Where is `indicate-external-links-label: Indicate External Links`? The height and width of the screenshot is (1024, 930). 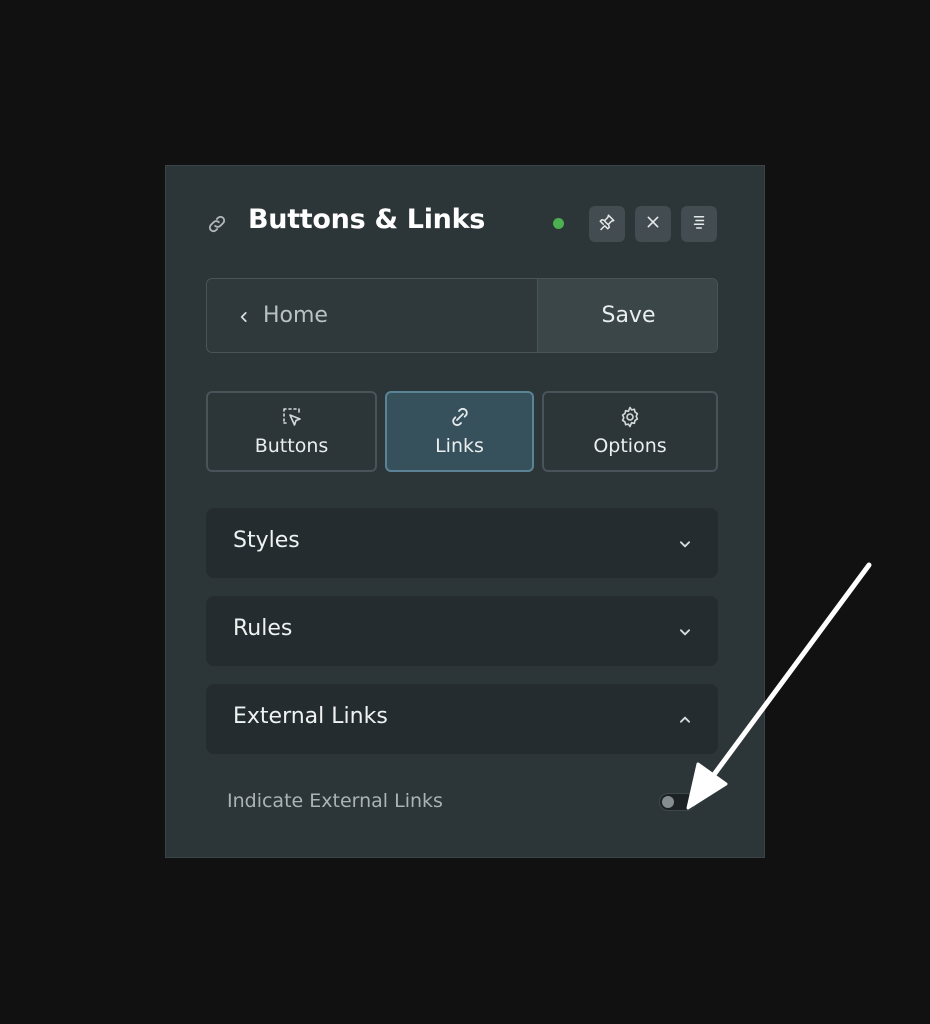
indicate-external-links-label: Indicate External Links is located at coordinates (335, 801).